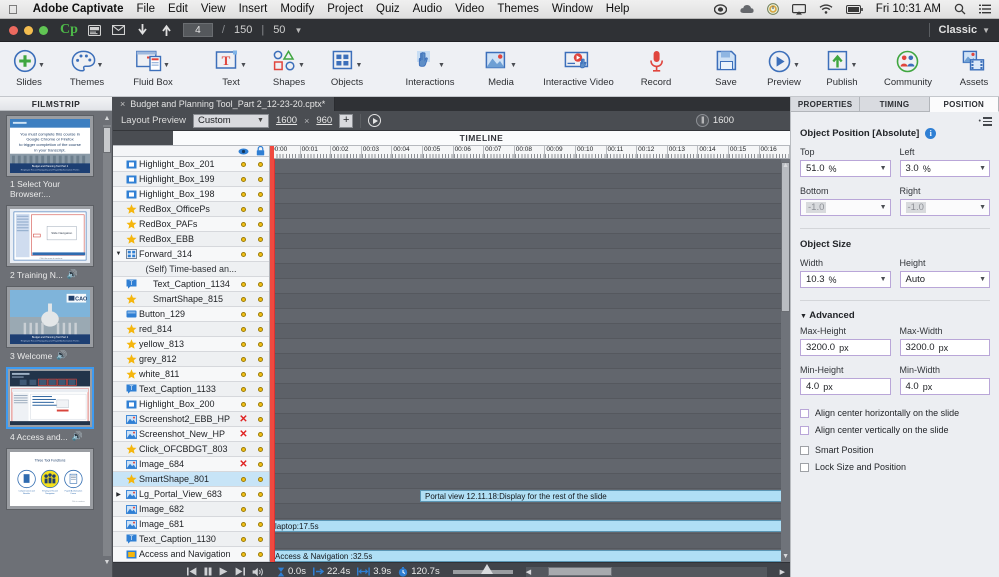 The image size is (999, 577). I want to click on hidden-x-icon: ✕, so click(243, 464).